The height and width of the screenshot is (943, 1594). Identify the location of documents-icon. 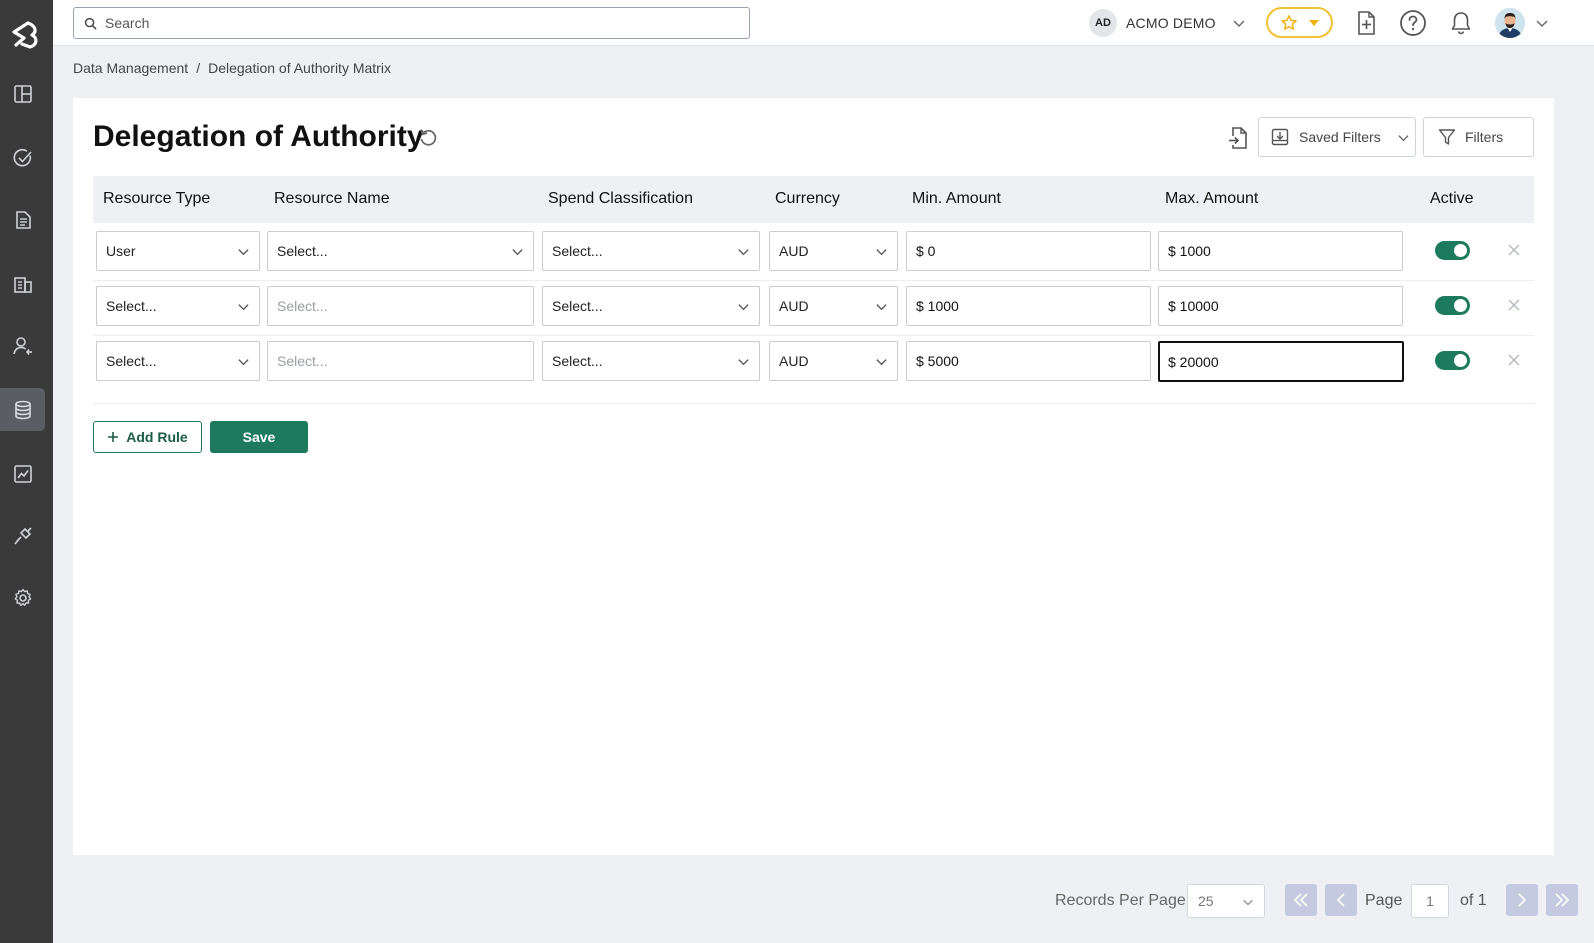
(23, 219).